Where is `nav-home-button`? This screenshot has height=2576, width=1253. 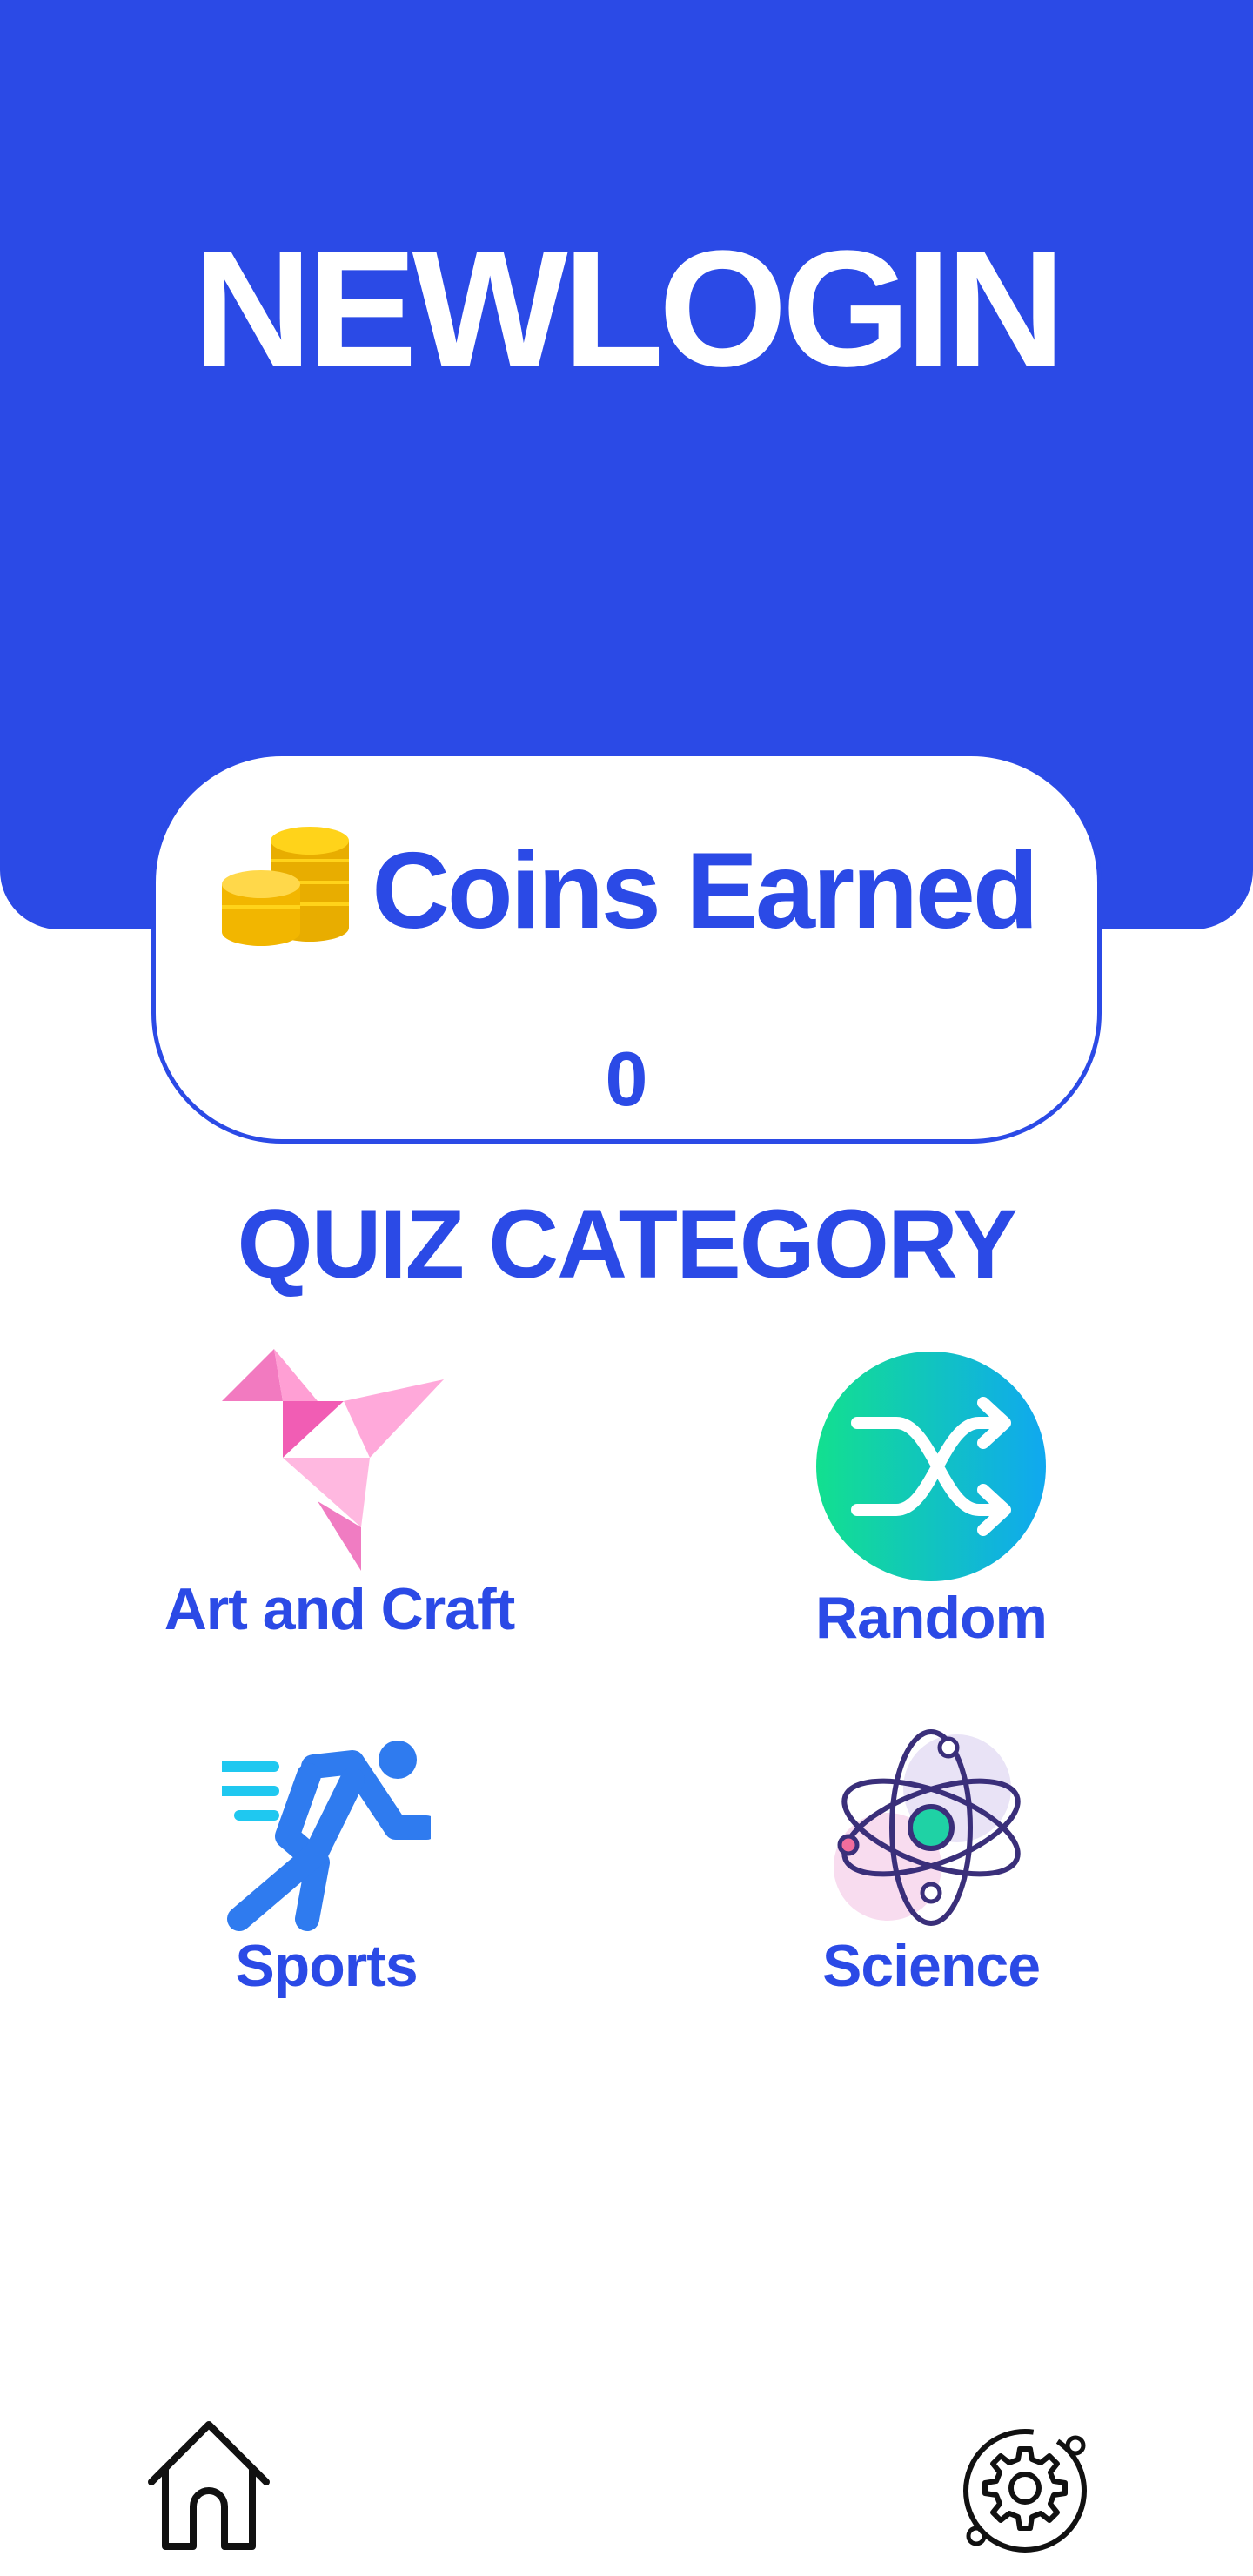
nav-home-button is located at coordinates (208, 2487).